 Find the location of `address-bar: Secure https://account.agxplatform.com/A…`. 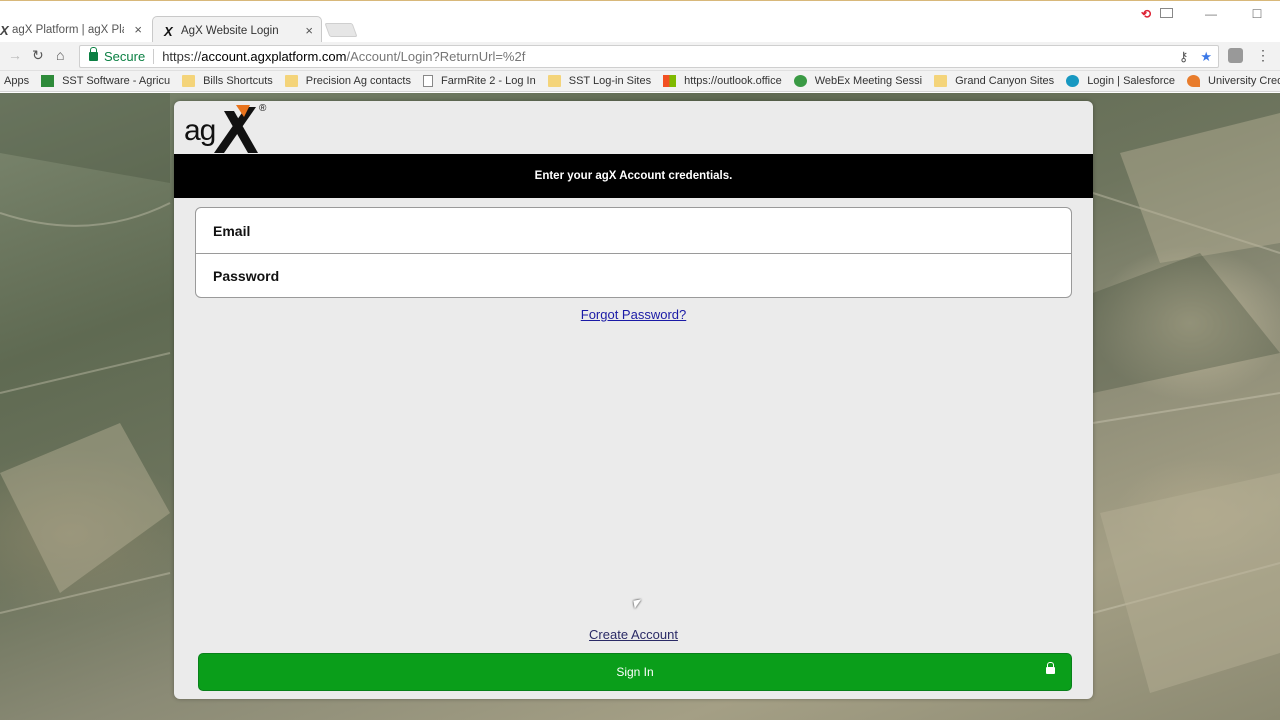

address-bar: Secure https://account.agxplatform.com/A… is located at coordinates (649, 56).